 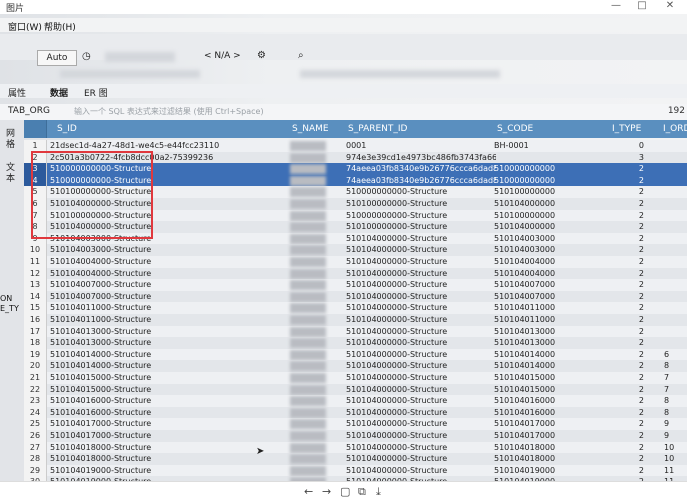 What do you see at coordinates (17, 92) in the screenshot?
I see `tab-properties: 属性` at bounding box center [17, 92].